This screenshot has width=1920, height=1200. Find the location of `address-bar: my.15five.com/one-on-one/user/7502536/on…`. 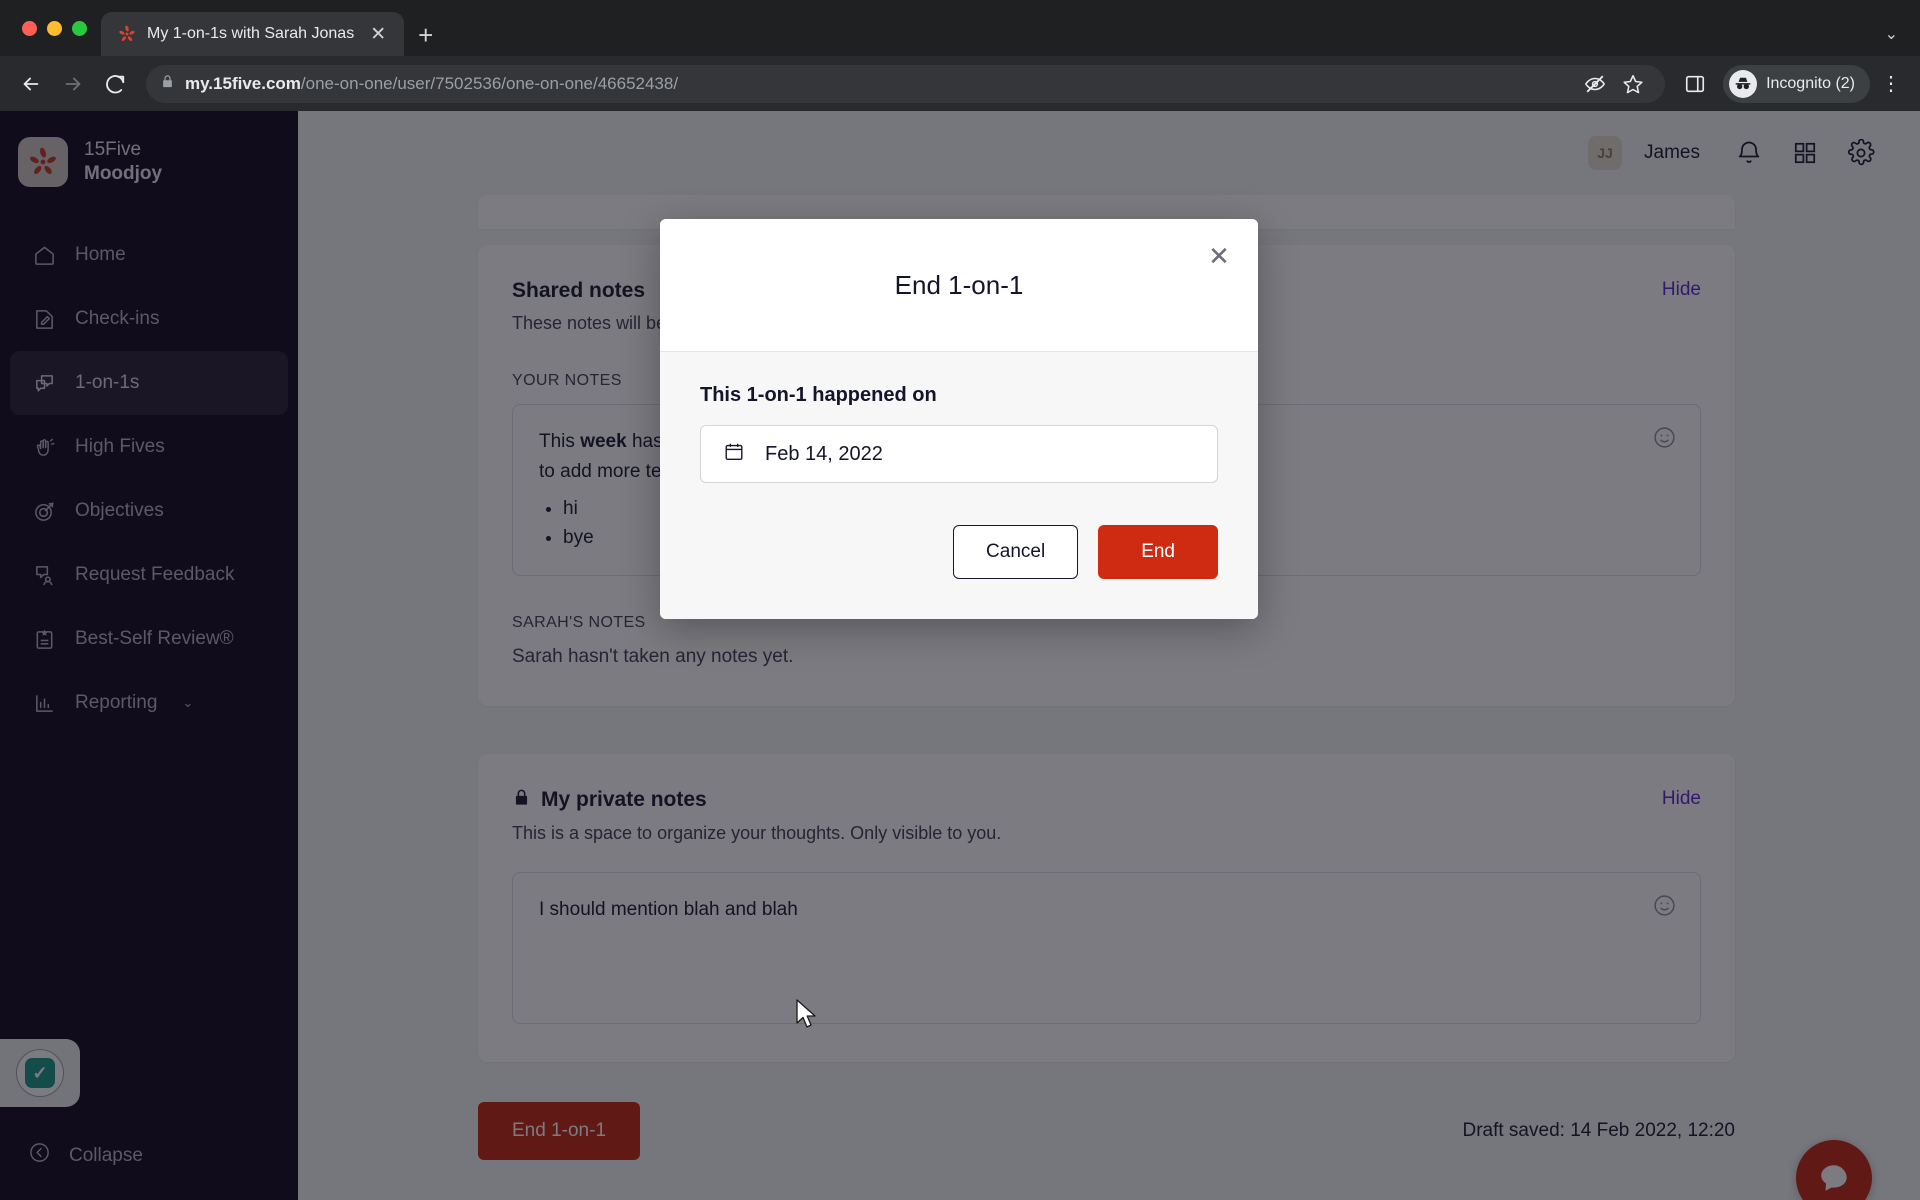

address-bar: my.15five.com/one-on-one/user/7502536/on… is located at coordinates (906, 83).